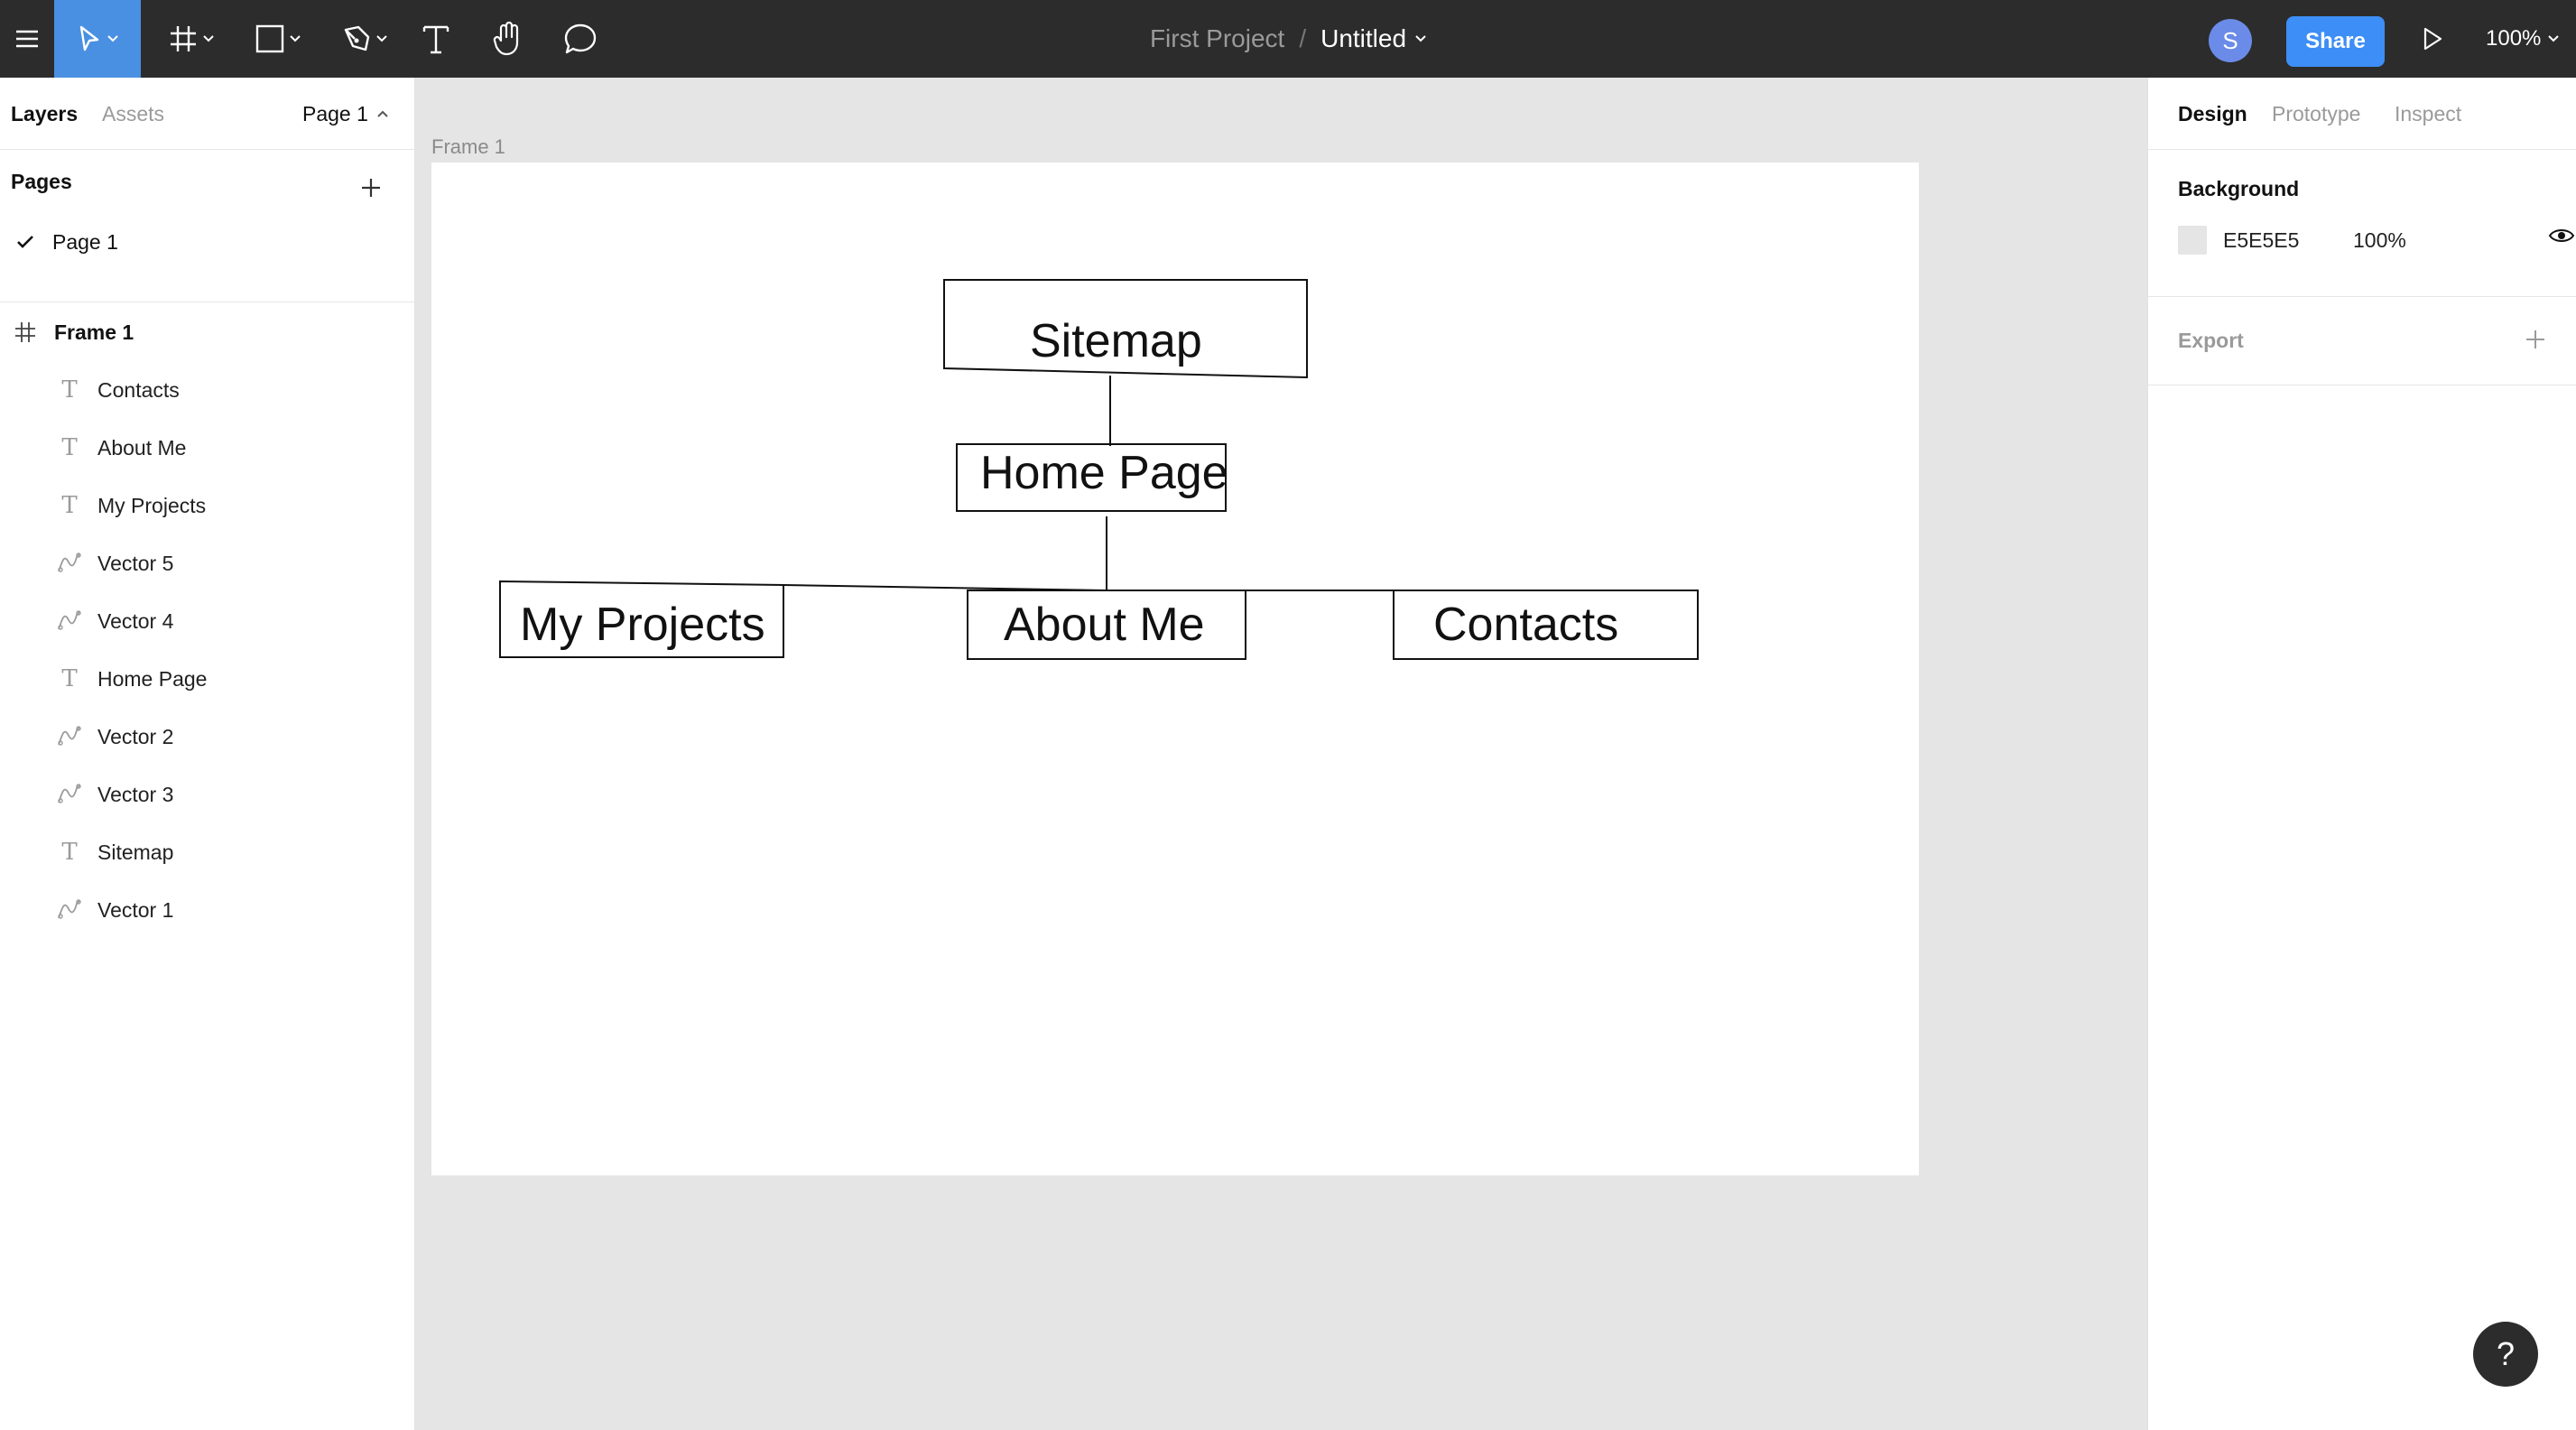  Describe the element at coordinates (269, 39) in the screenshot. I see `rectangle-icon` at that location.